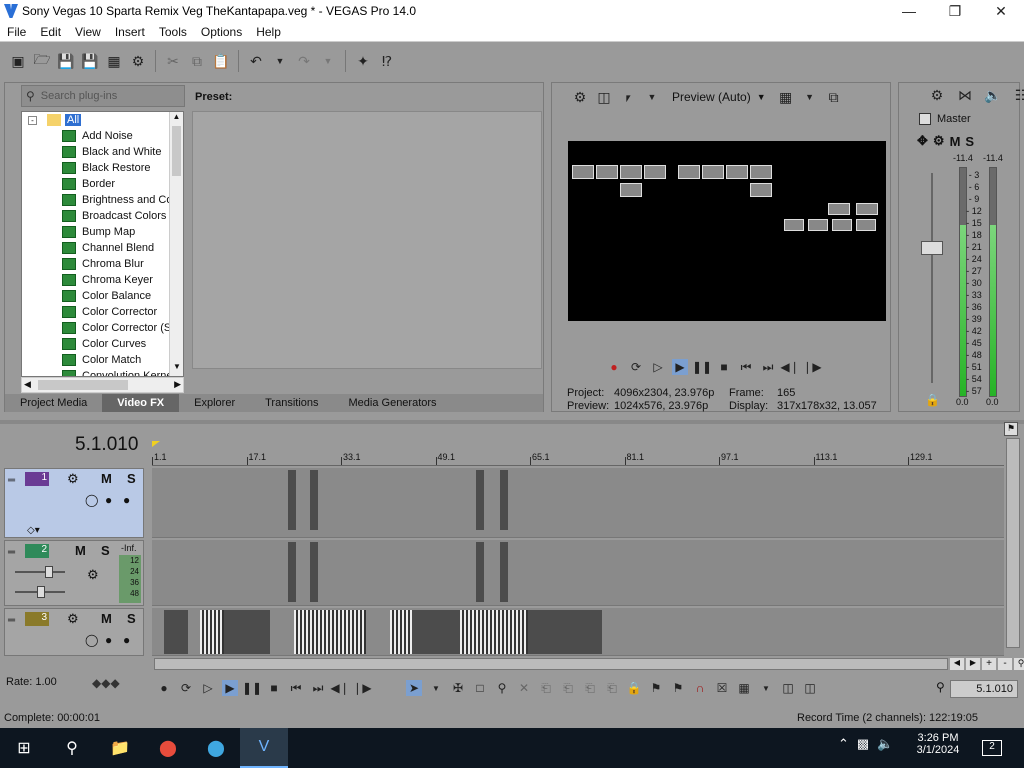 The image size is (1024, 768). I want to click on plugin-item: Color Match, so click(102, 360).